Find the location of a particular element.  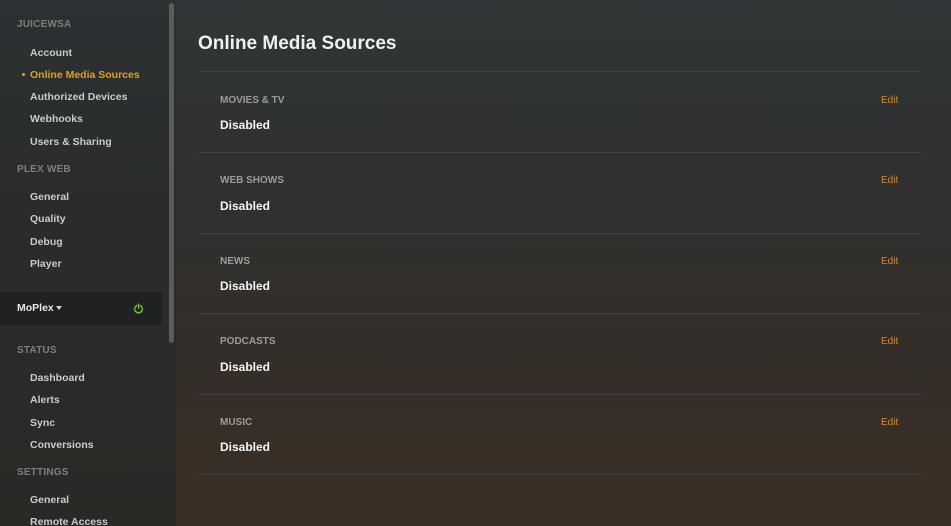

source-label-news: NEWS is located at coordinates (235, 261).